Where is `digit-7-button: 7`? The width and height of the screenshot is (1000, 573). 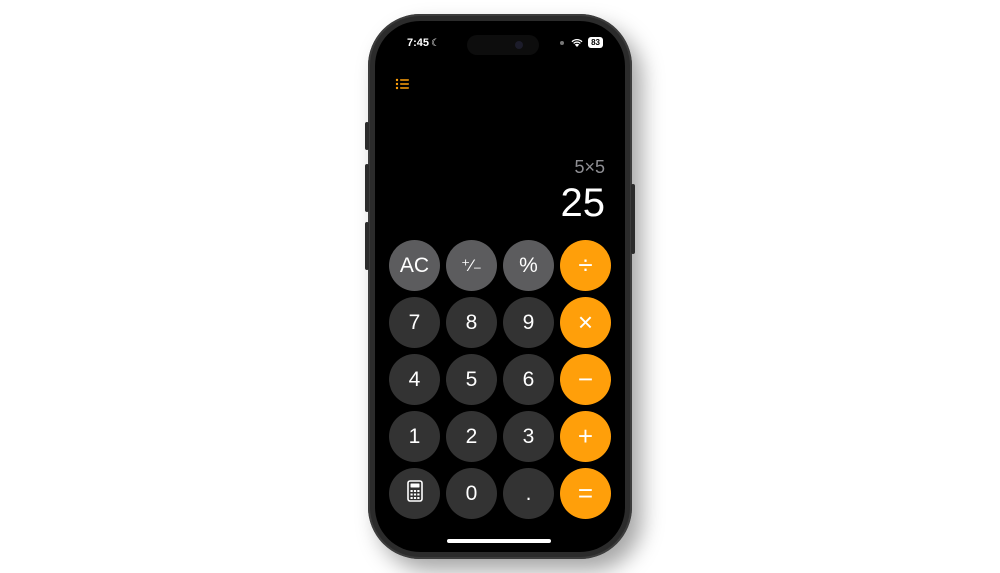
digit-7-button: 7 is located at coordinates (414, 322).